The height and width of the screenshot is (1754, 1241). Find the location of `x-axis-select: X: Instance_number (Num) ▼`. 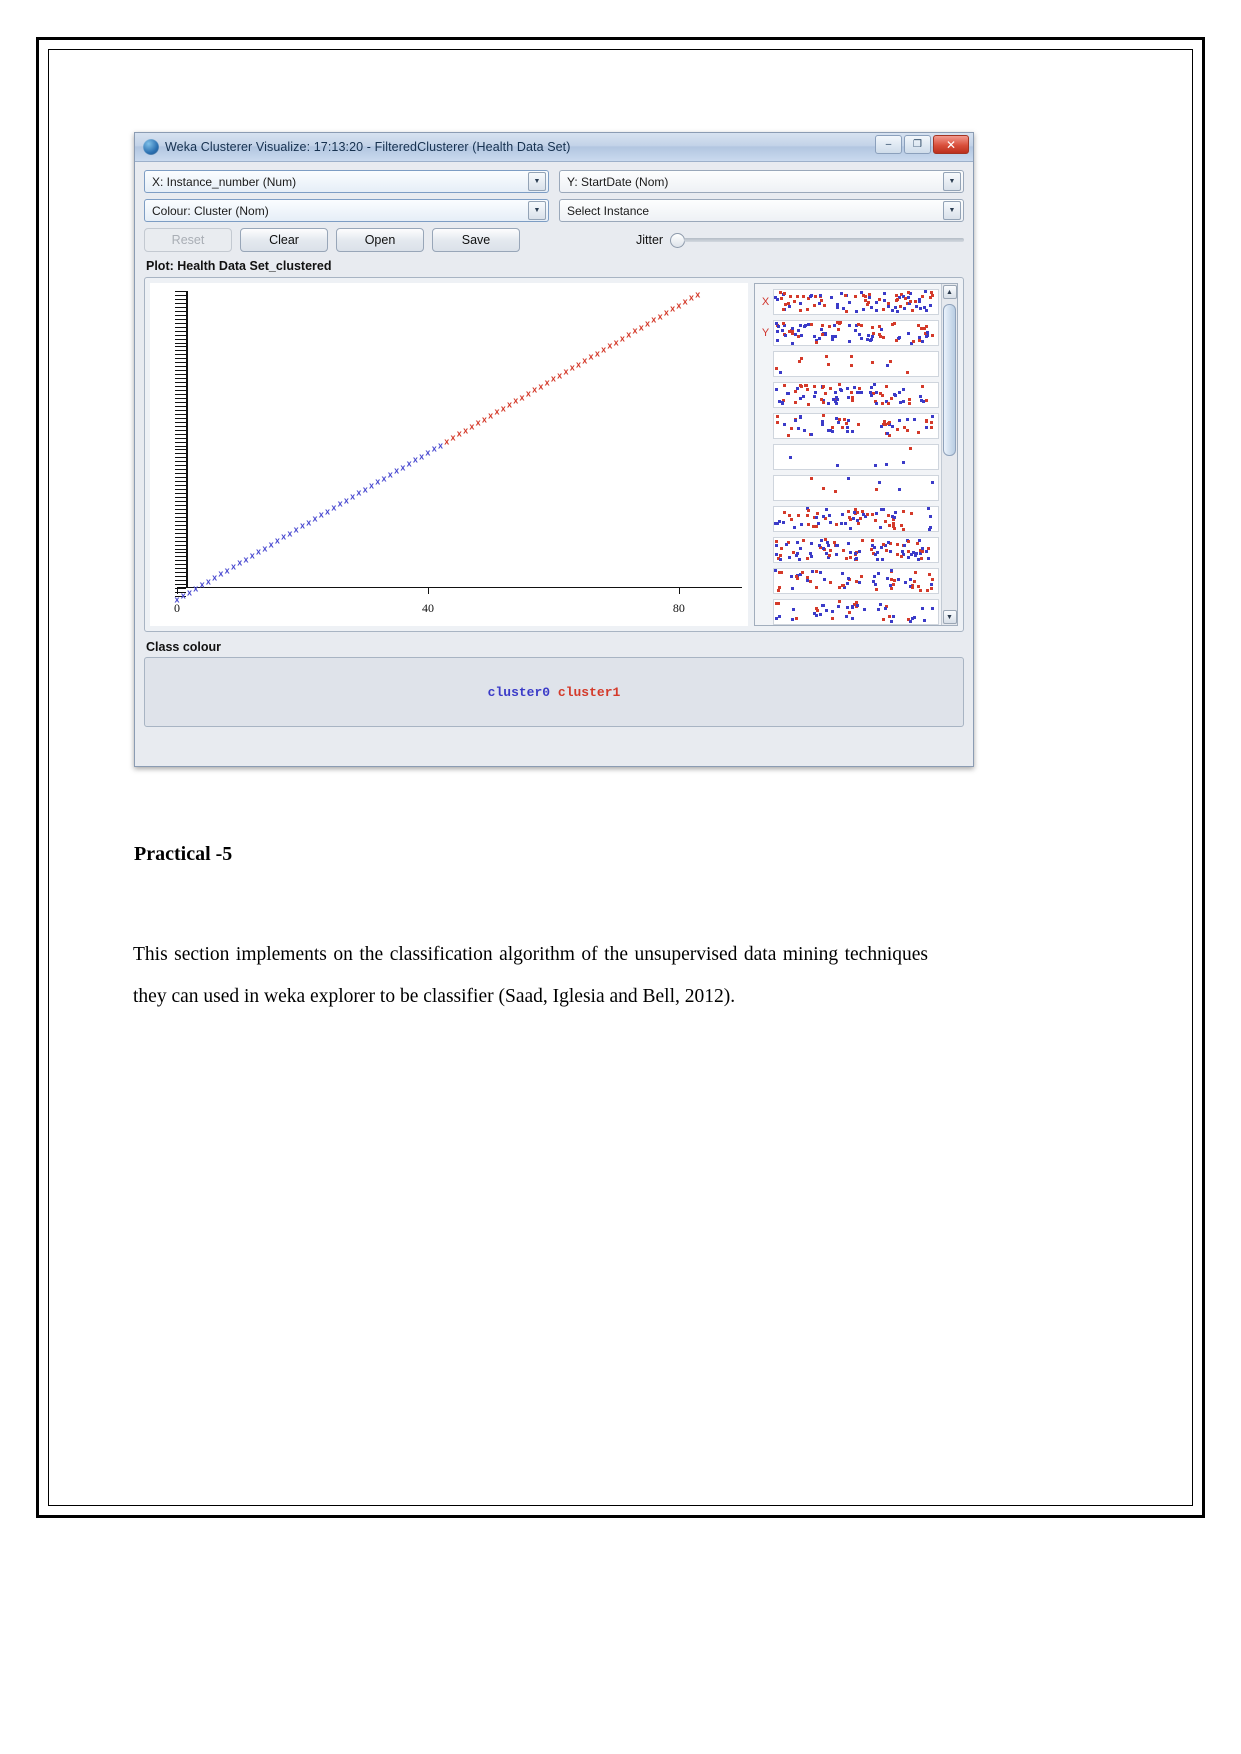

x-axis-select: X: Instance_number (Num) ▼ is located at coordinates (346, 181).